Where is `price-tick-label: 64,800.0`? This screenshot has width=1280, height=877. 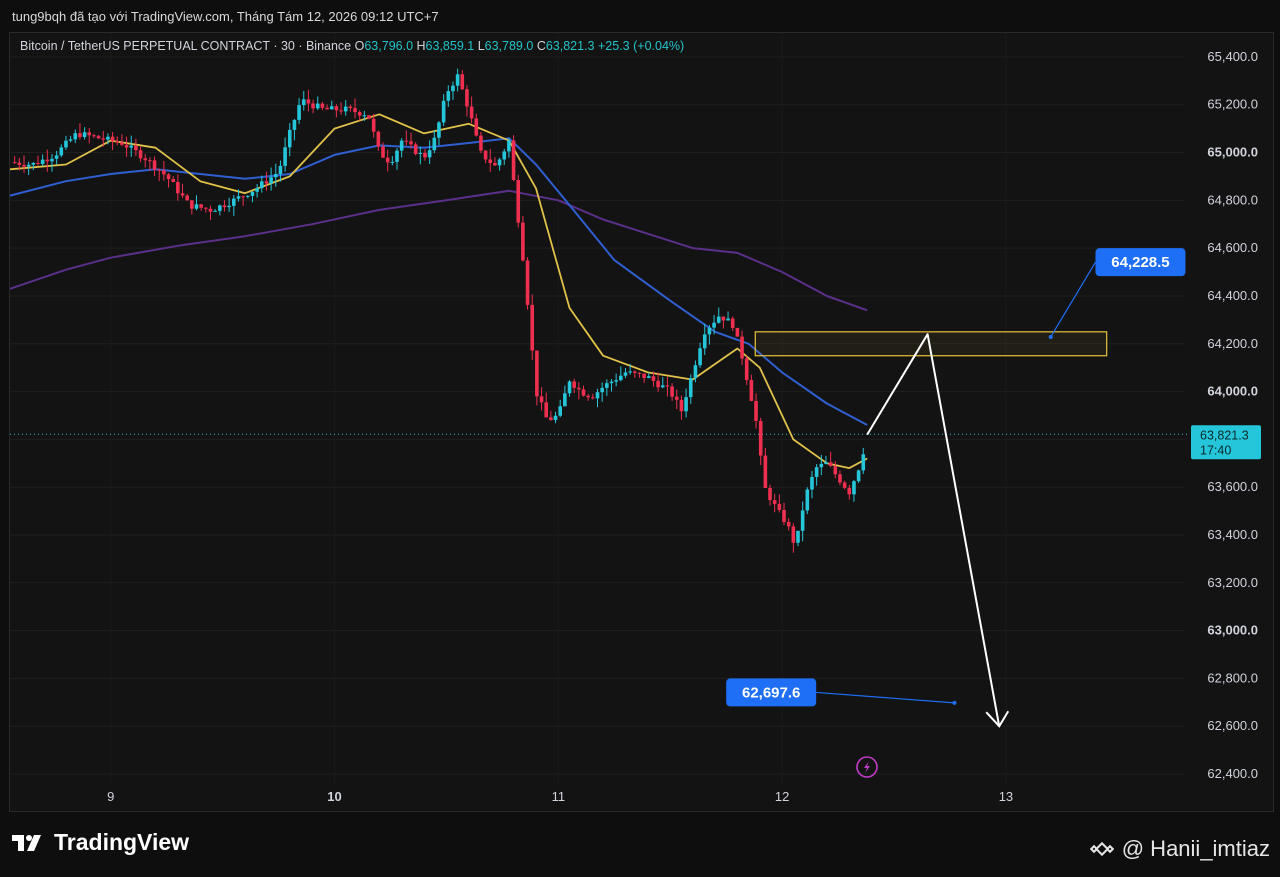
price-tick-label: 64,800.0 is located at coordinates (1232, 199).